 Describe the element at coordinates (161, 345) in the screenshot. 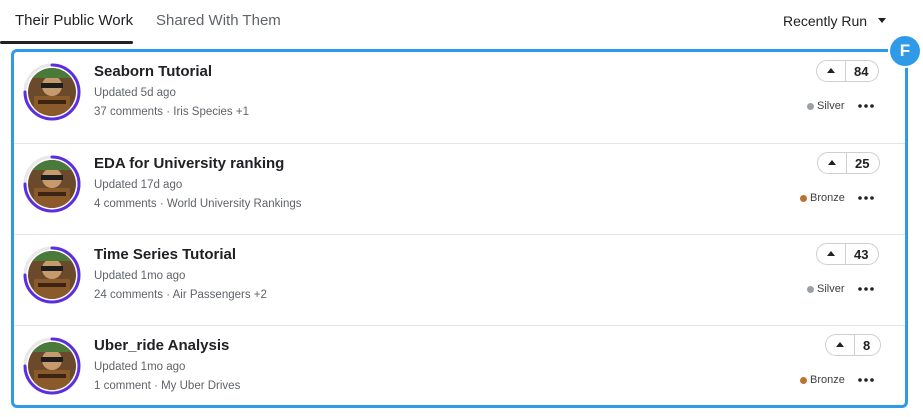

I see `notebook-title: Uber_ride Analysis` at that location.